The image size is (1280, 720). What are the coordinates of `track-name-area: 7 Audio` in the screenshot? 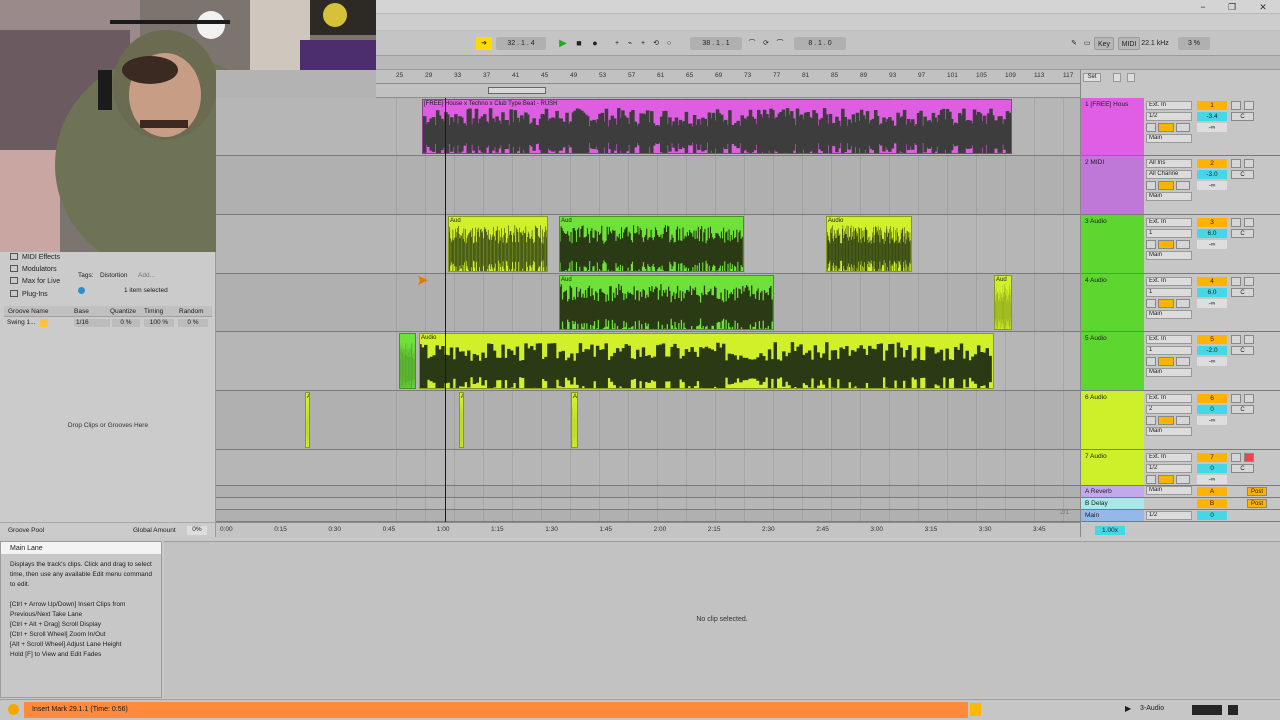 It's located at (1112, 467).